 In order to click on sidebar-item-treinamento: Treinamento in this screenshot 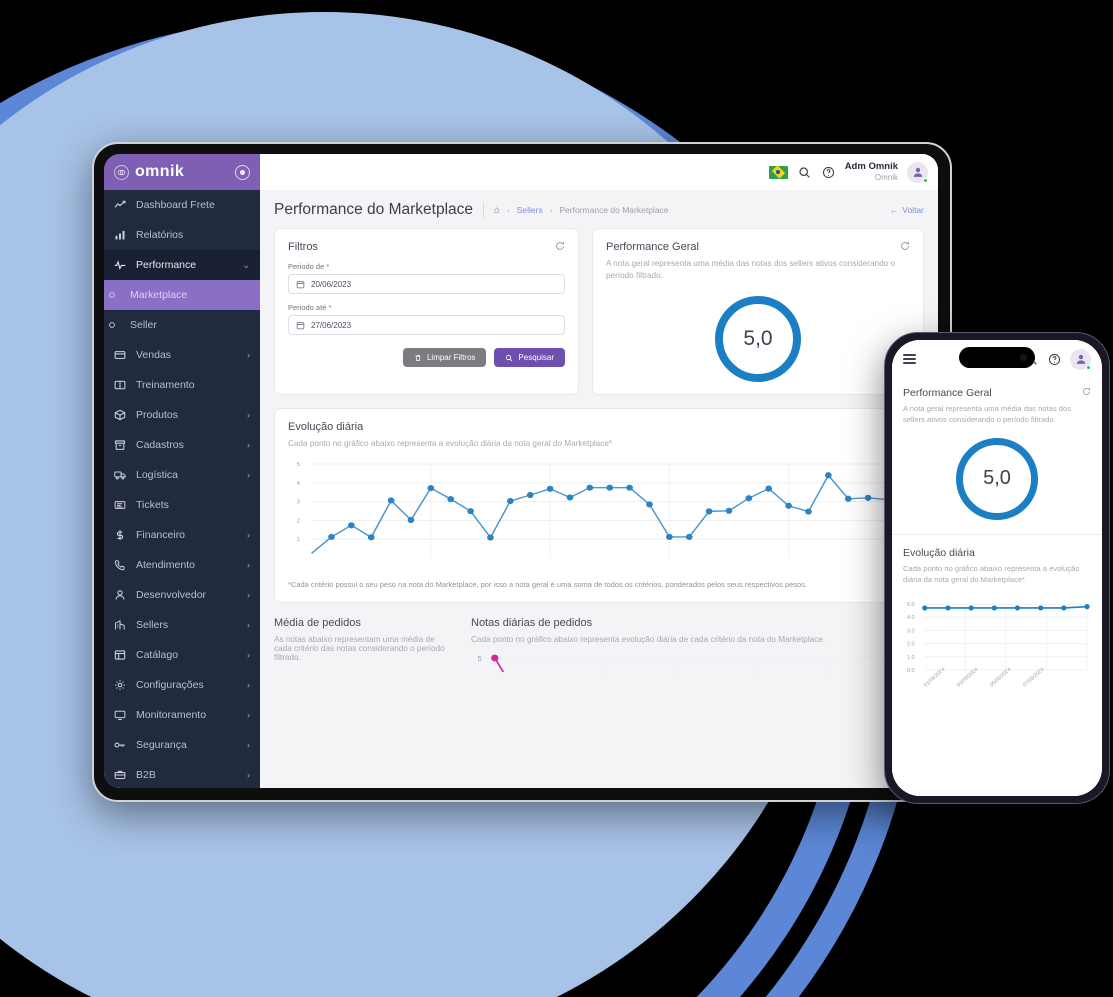, I will do `click(182, 385)`.